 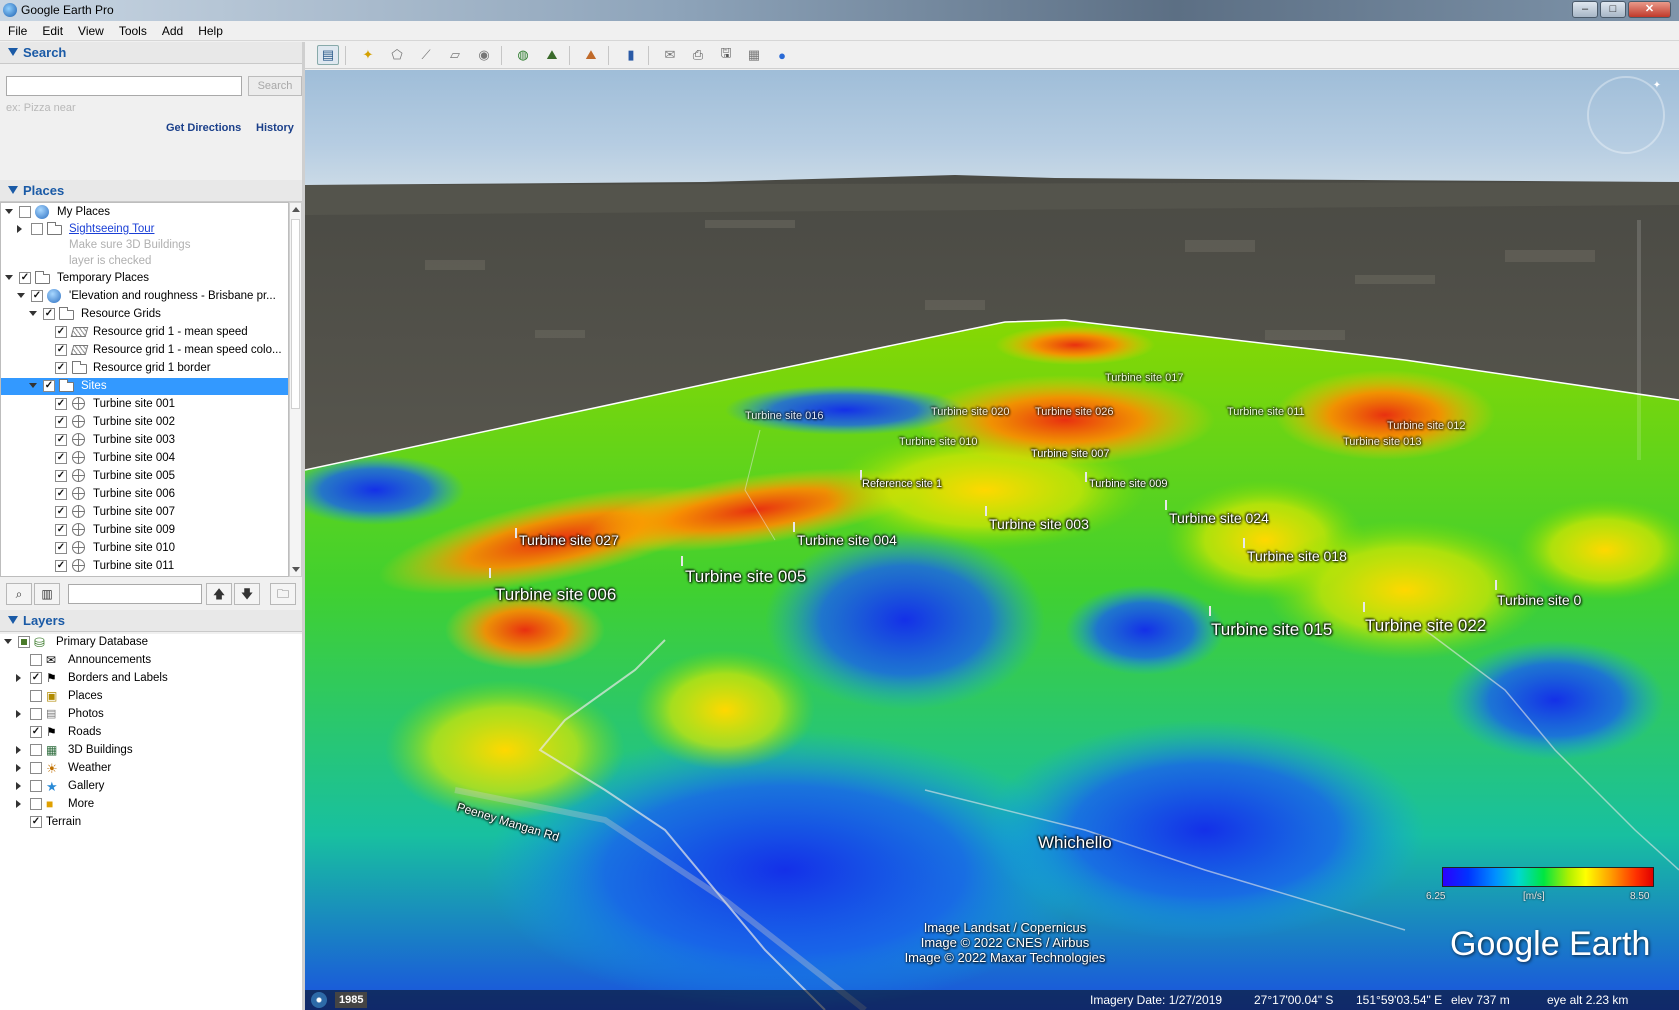 What do you see at coordinates (970, 412) in the screenshot?
I see `map-label-turbine-020: Turbine site 020` at bounding box center [970, 412].